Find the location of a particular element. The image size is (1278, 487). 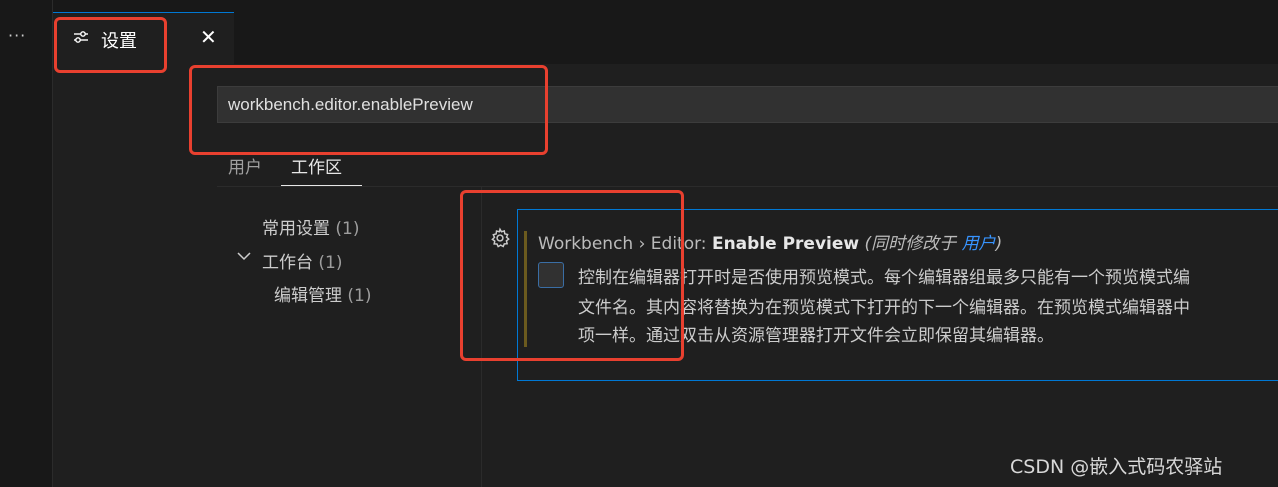

annotation-box-search is located at coordinates (368, 110).